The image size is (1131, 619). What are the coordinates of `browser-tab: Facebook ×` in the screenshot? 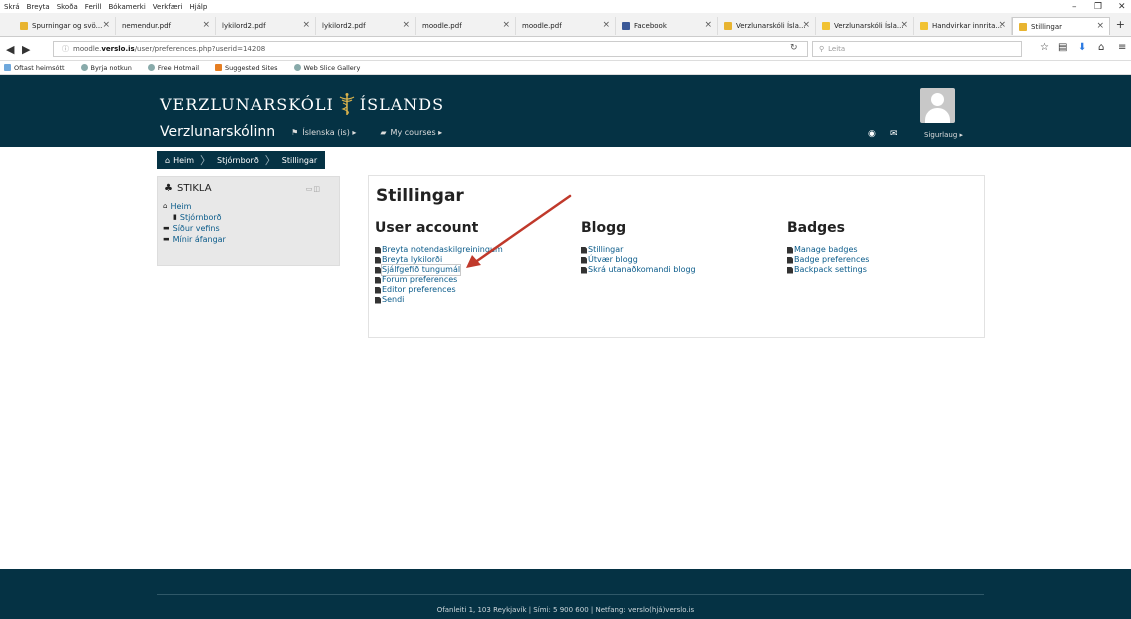 It's located at (667, 26).